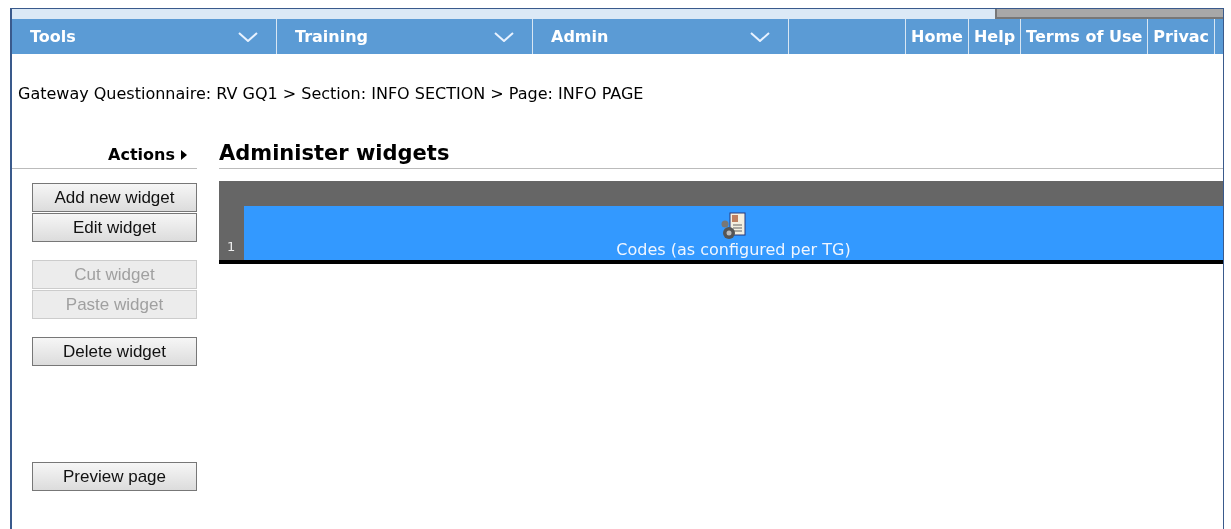 This screenshot has width=1231, height=529. I want to click on nav-link: Terms of Use, so click(1085, 36).